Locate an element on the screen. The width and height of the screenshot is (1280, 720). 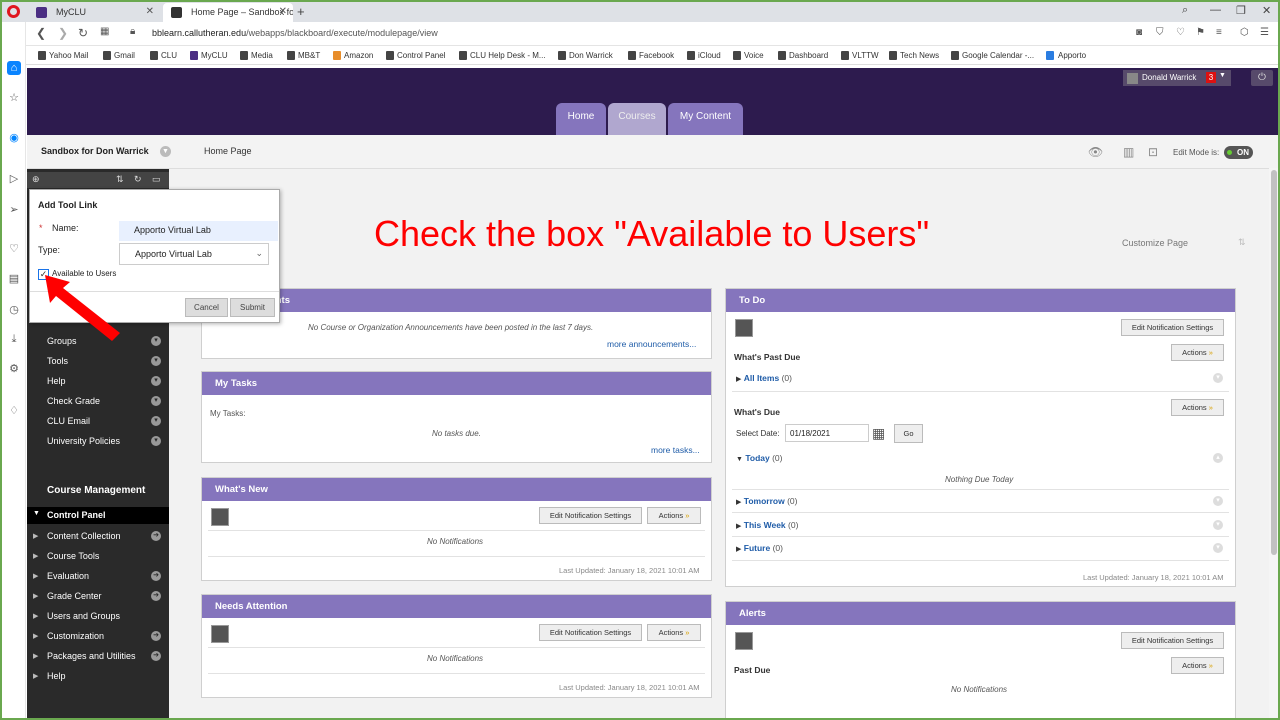
cp-item-help: ▶ Help is located at coordinates (100, 676).